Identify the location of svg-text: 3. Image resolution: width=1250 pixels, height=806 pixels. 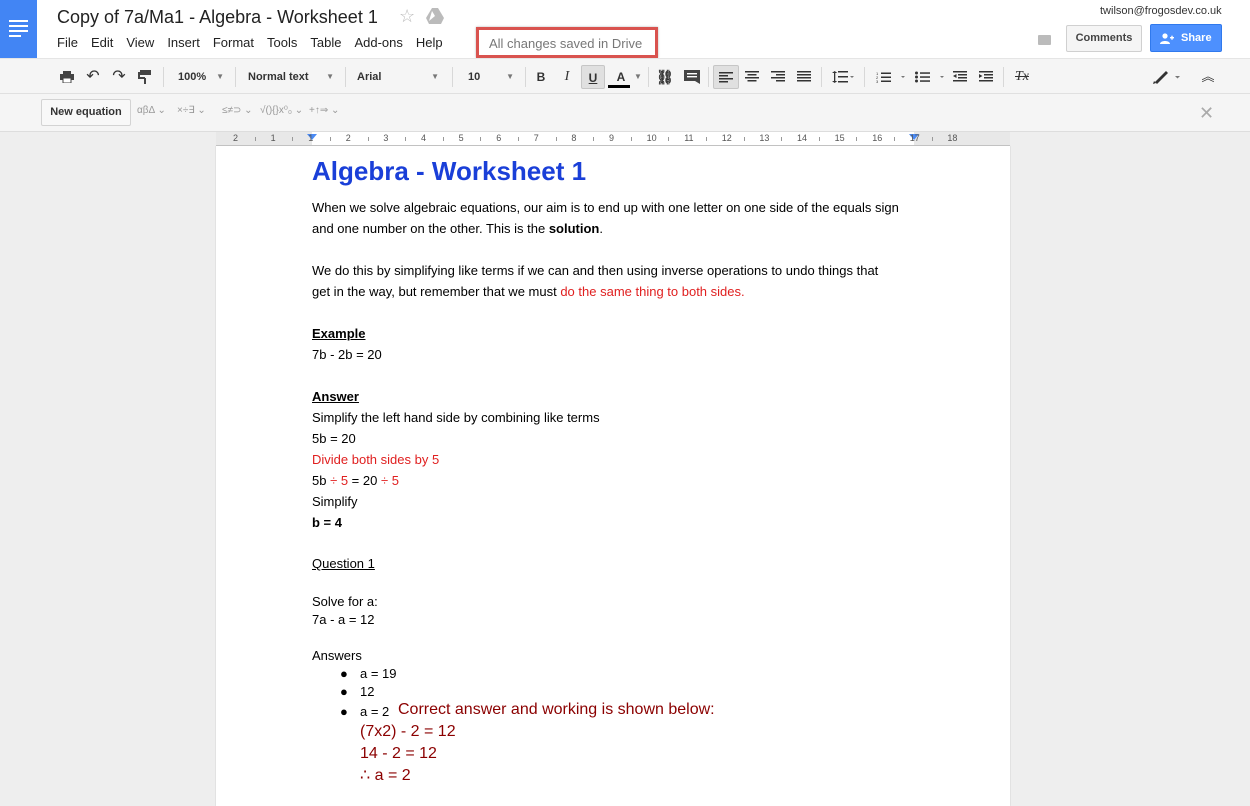
(877, 81).